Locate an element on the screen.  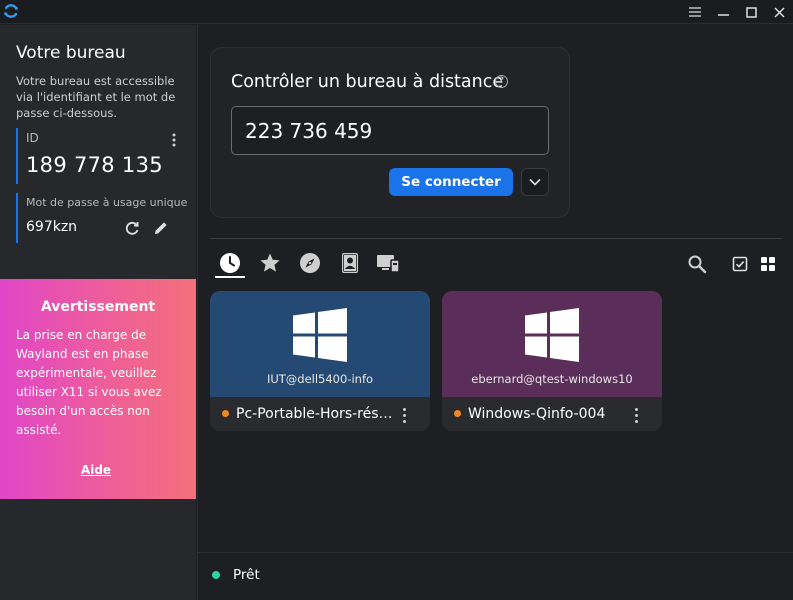
id-more-icon is located at coordinates (174, 141).